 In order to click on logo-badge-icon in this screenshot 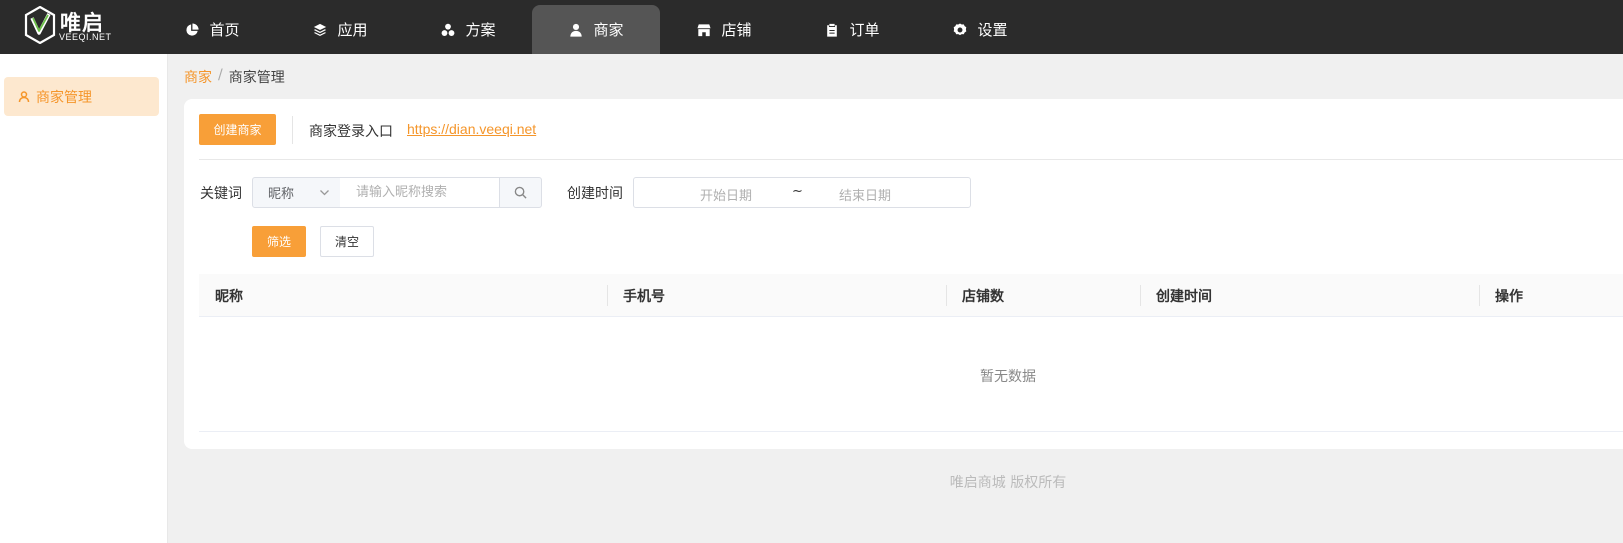, I will do `click(40, 25)`.